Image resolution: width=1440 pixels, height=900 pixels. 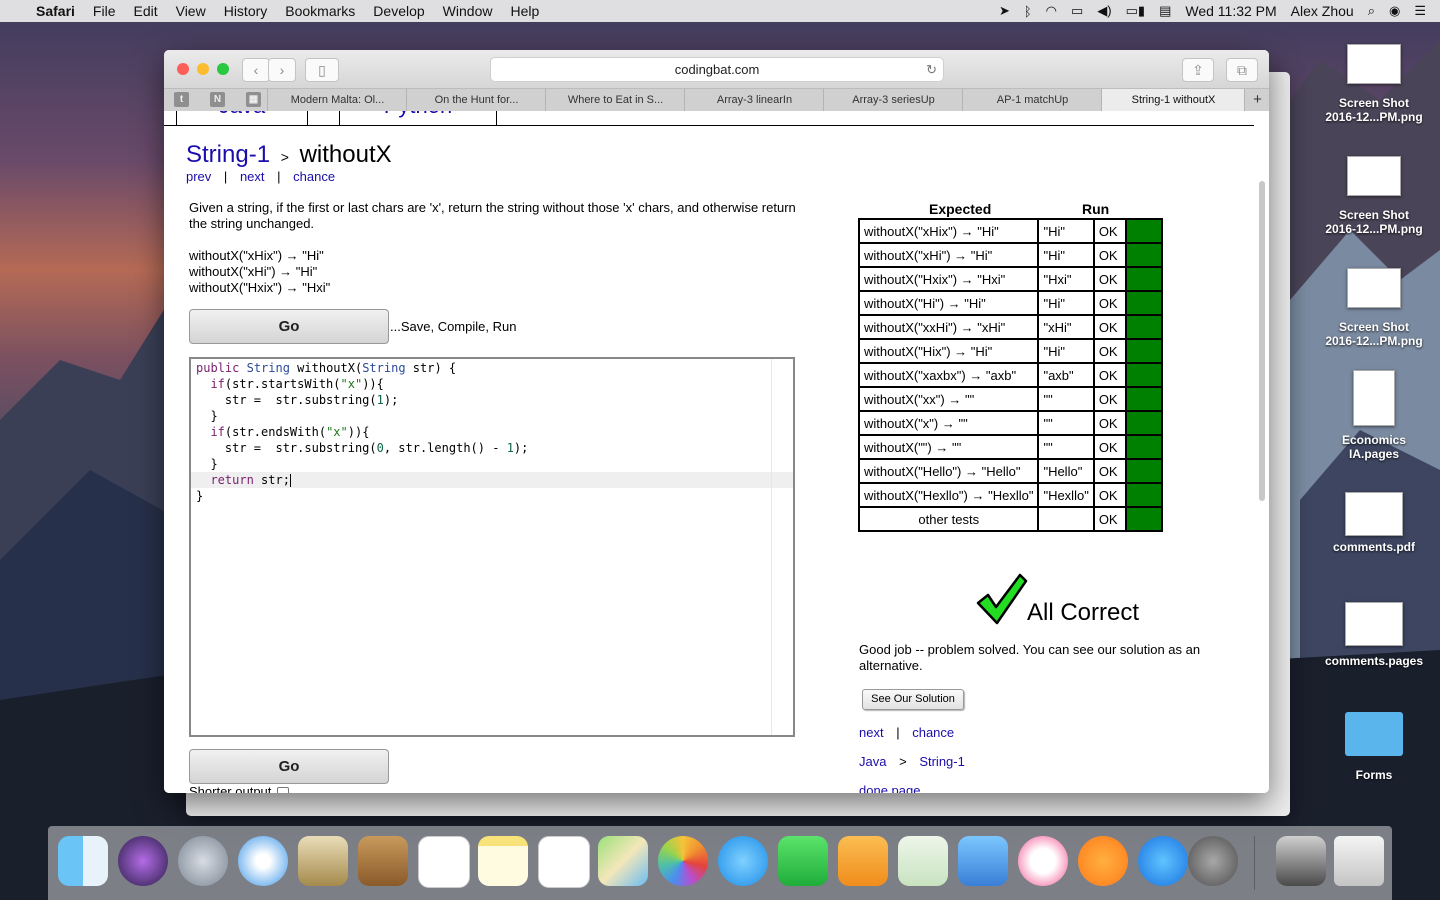 I want to click on menu-help: Help, so click(x=524, y=11).